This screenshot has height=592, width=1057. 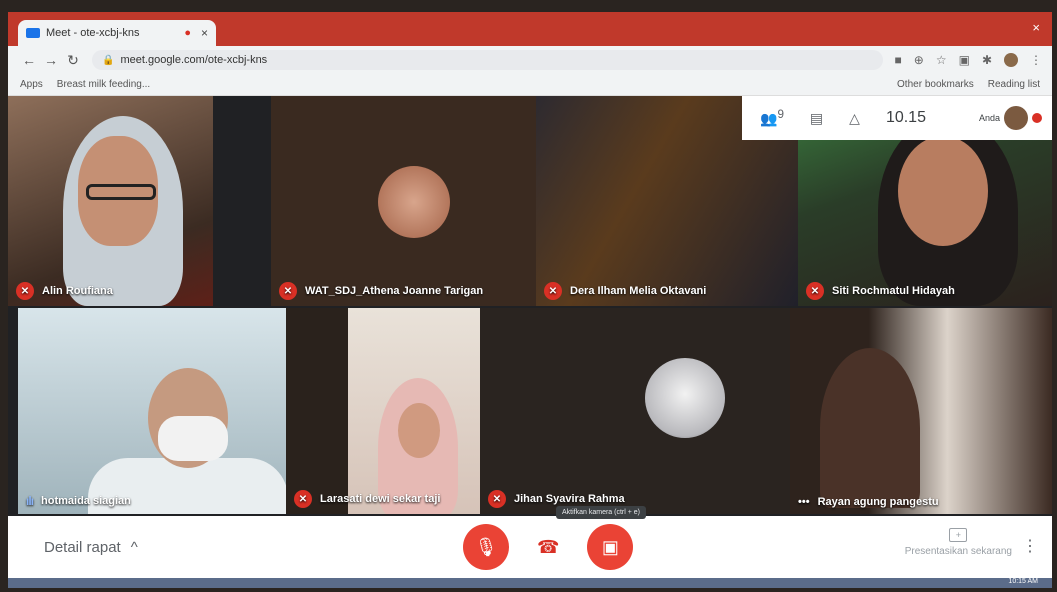 I want to click on profile-avatar, so click(x=1011, y=60).